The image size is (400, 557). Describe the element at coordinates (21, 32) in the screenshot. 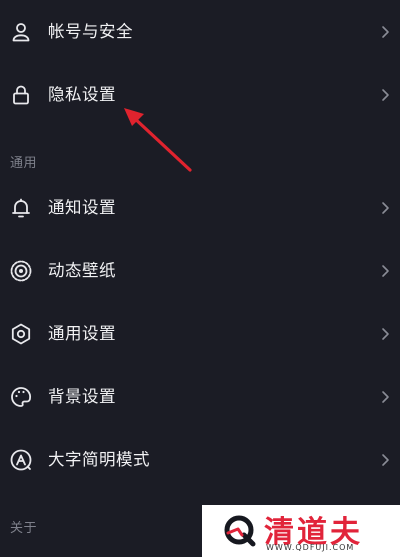

I see `user-icon` at that location.